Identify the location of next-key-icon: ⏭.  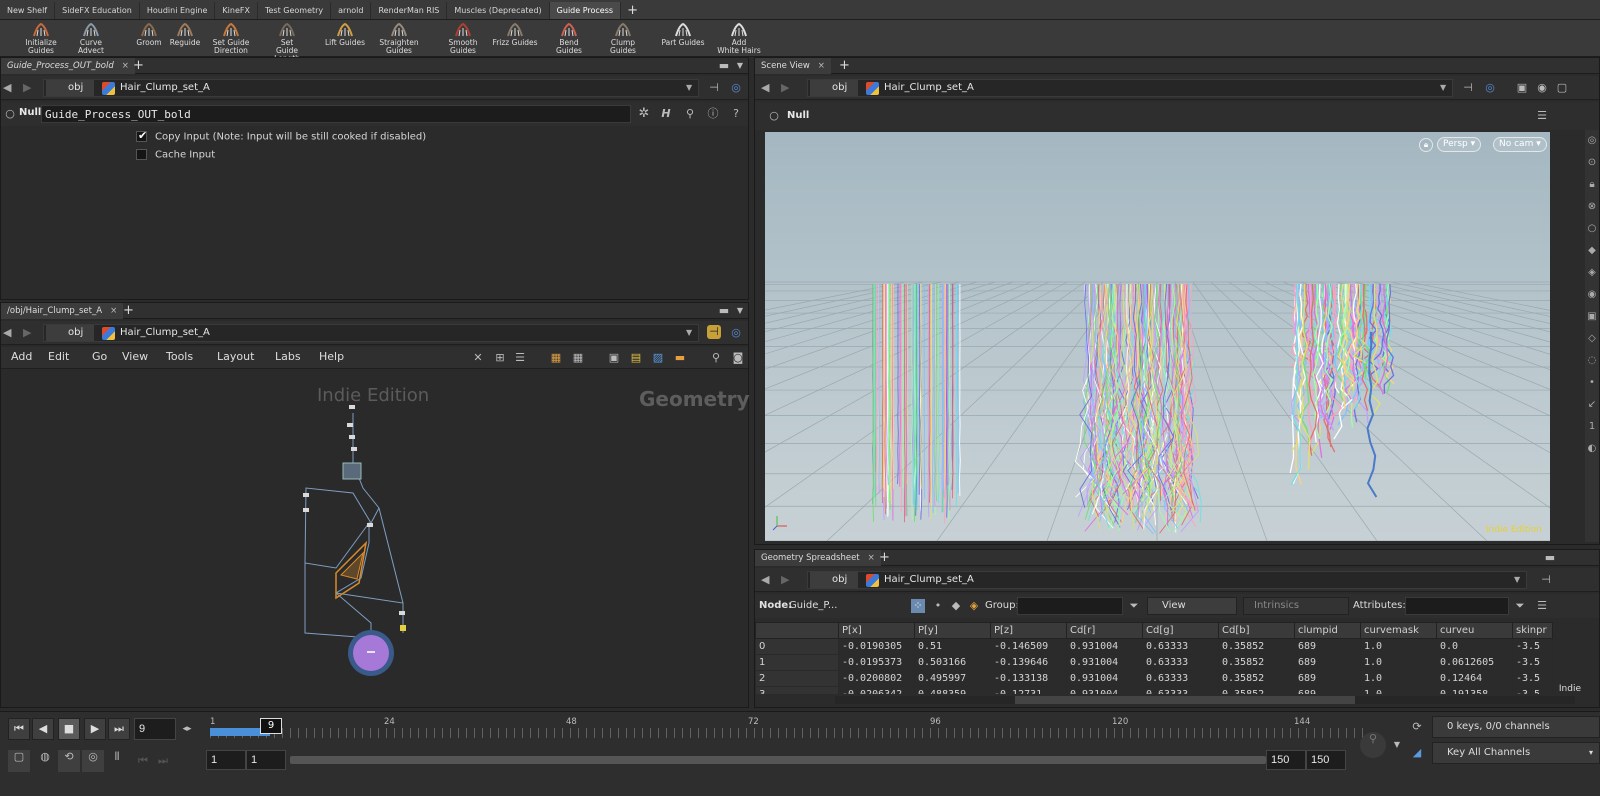
(163, 761).